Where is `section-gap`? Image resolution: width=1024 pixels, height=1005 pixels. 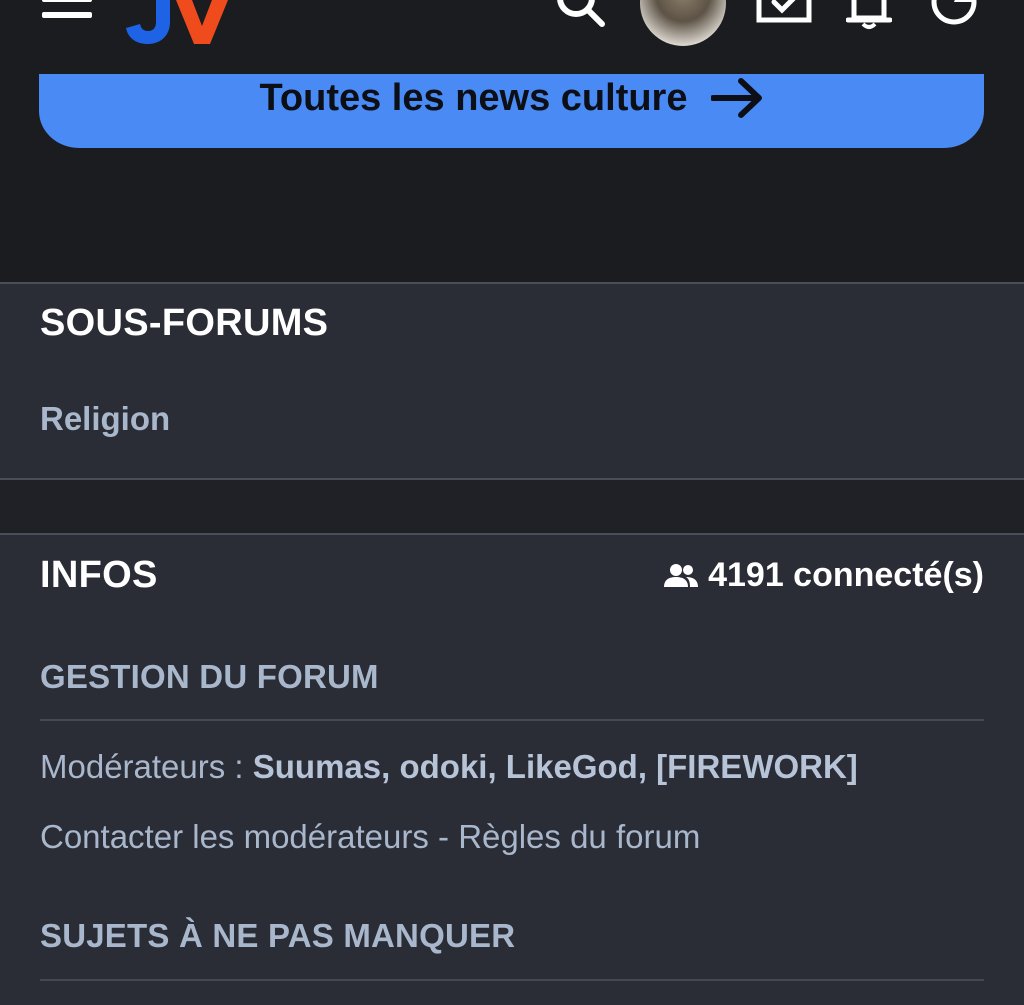 section-gap is located at coordinates (512, 507).